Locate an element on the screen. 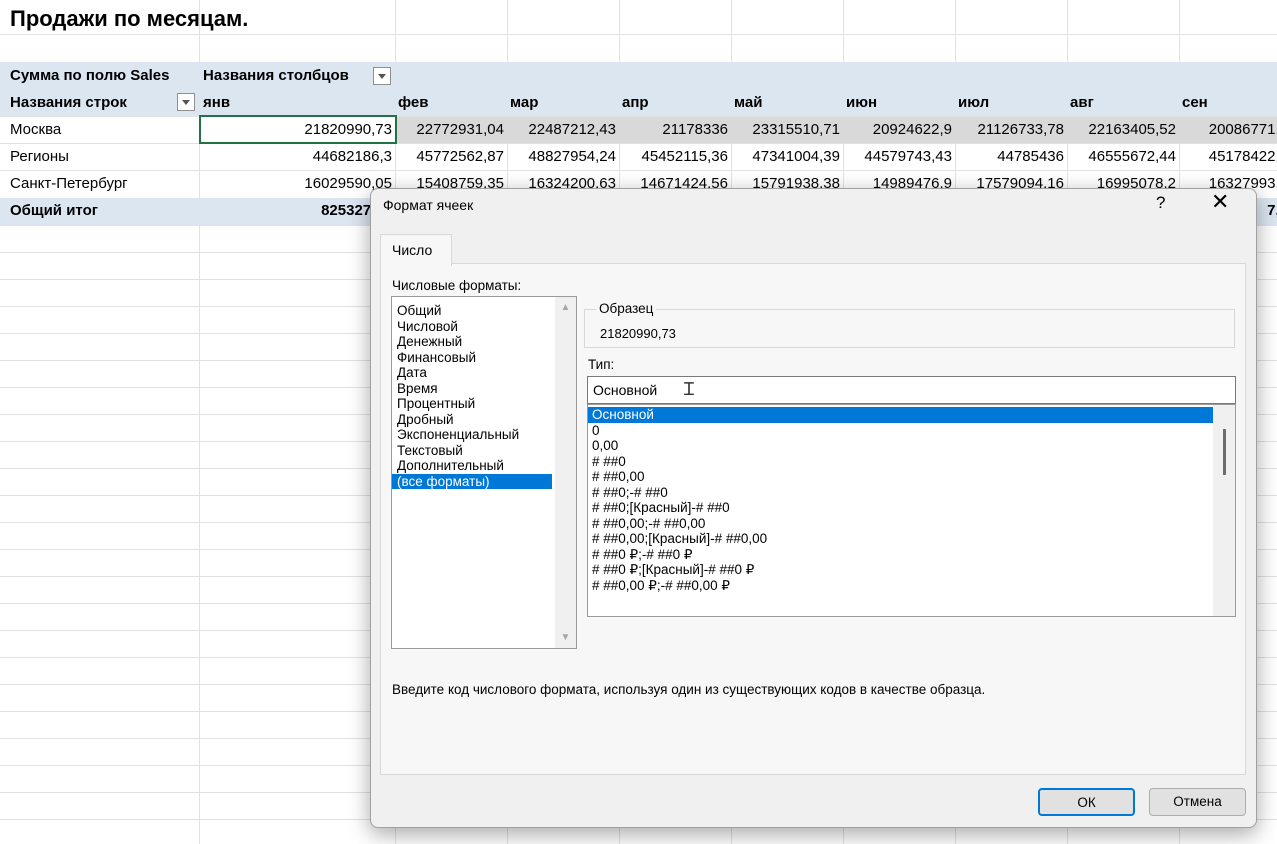 This screenshot has width=1277, height=844. category-item: Текстовый is located at coordinates (472, 451).